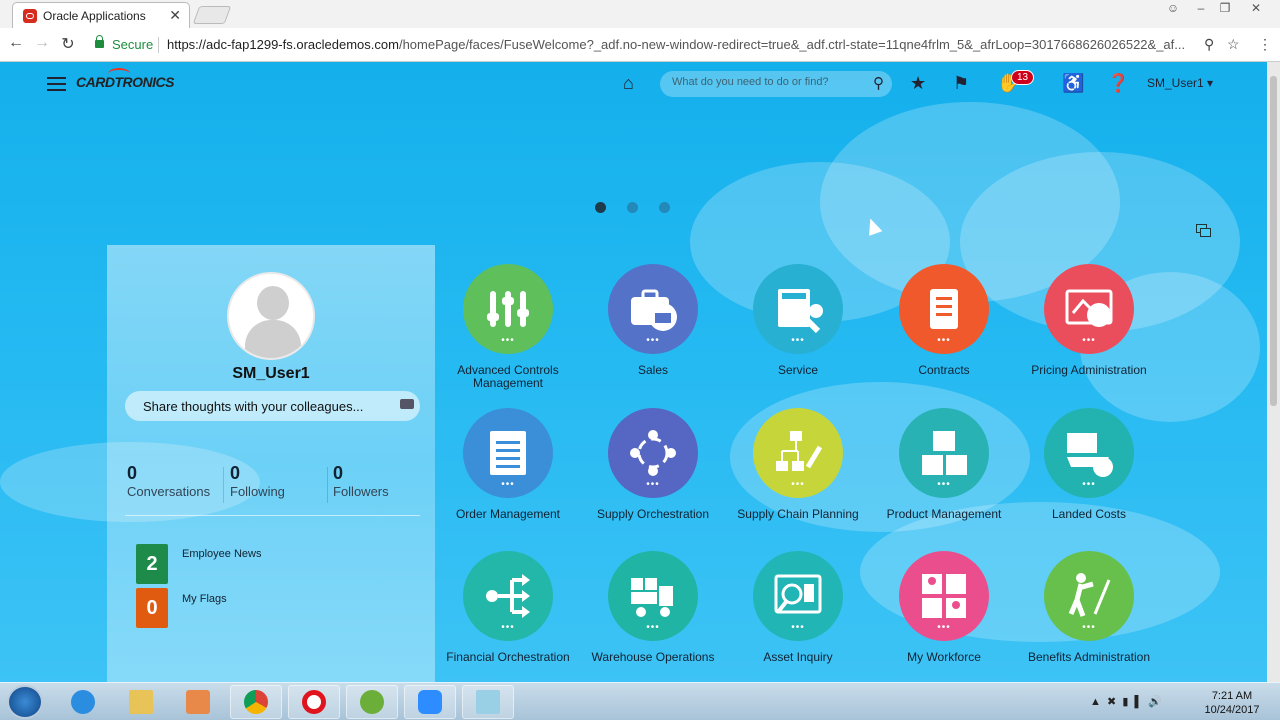 The image size is (1280, 720). Describe the element at coordinates (407, 404) in the screenshot. I see `conversation-icon` at that location.